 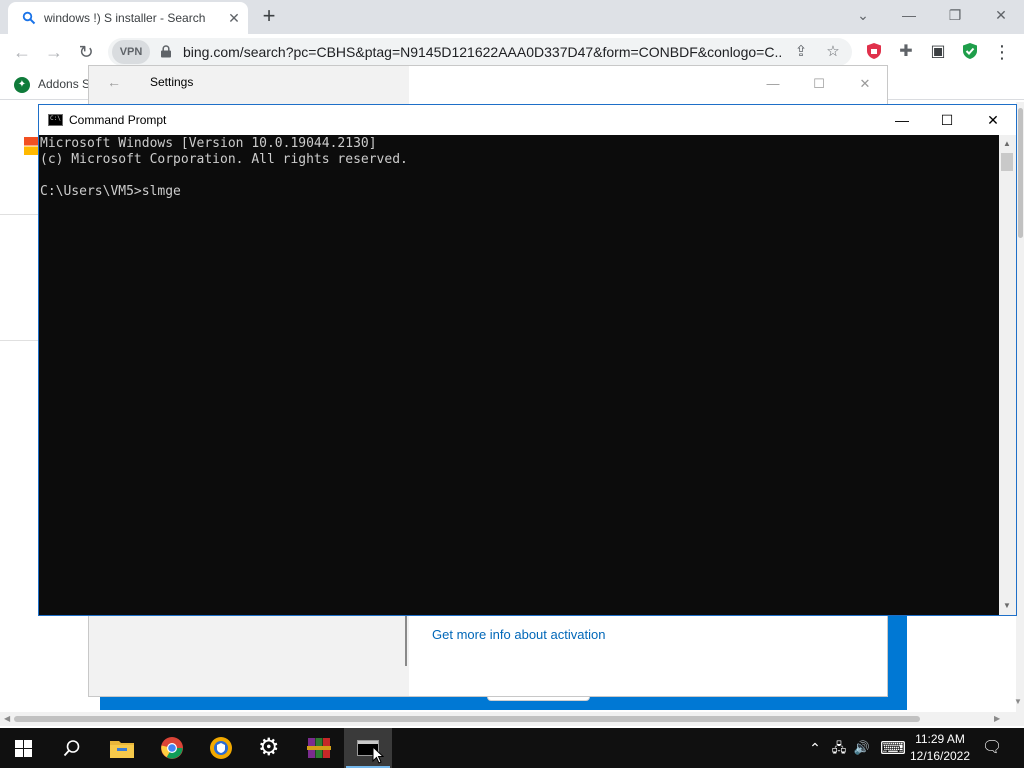 I want to click on folder-icon, so click(x=122, y=749).